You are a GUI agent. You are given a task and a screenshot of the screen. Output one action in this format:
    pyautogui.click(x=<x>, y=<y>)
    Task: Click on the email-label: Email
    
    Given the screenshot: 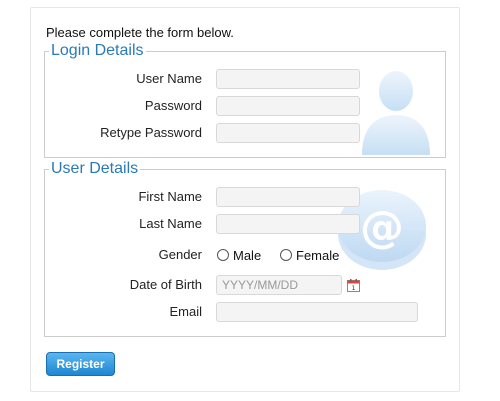 What is the action you would take?
    pyautogui.click(x=185, y=311)
    